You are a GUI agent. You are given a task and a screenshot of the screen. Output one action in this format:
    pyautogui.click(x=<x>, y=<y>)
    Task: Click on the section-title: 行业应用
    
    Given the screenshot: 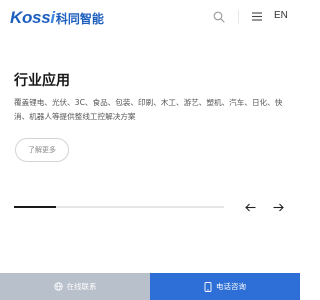 What is the action you would take?
    pyautogui.click(x=42, y=81)
    